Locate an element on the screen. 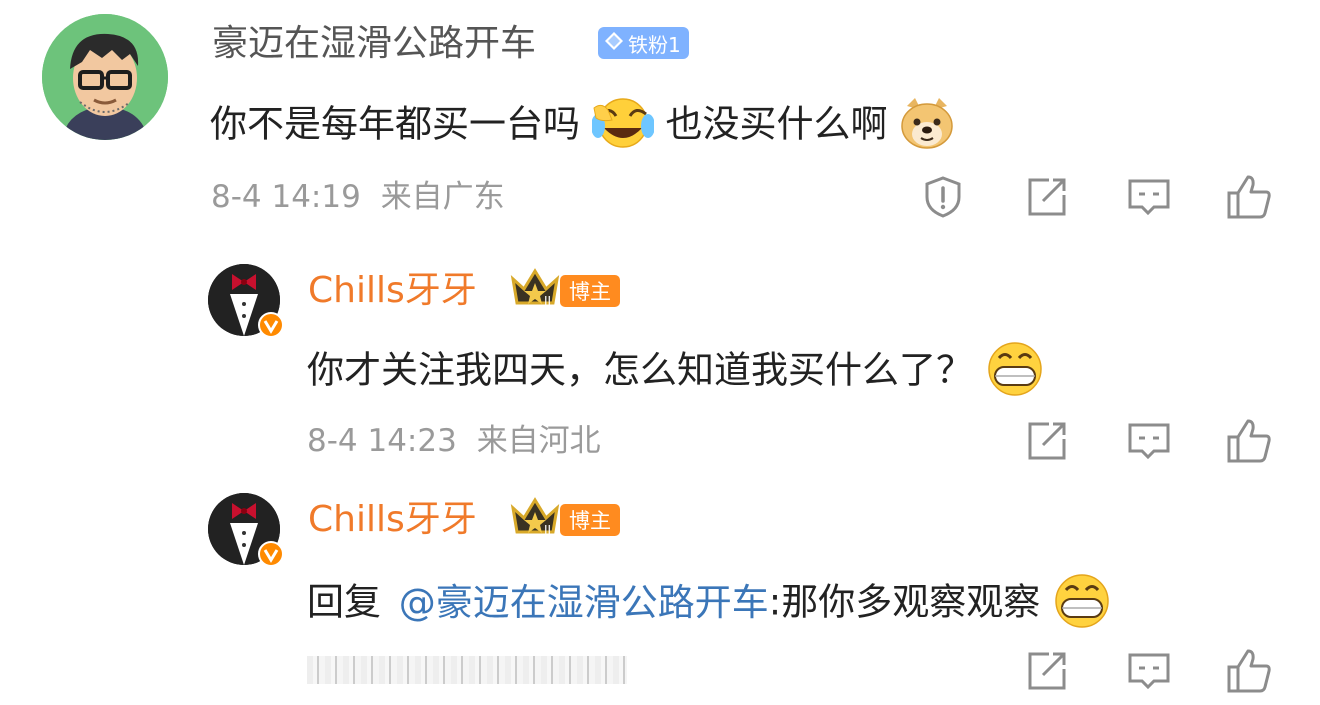 Image resolution: width=1320 pixels, height=705 pixels. reply1-username: Chills牙牙 is located at coordinates (392, 291).